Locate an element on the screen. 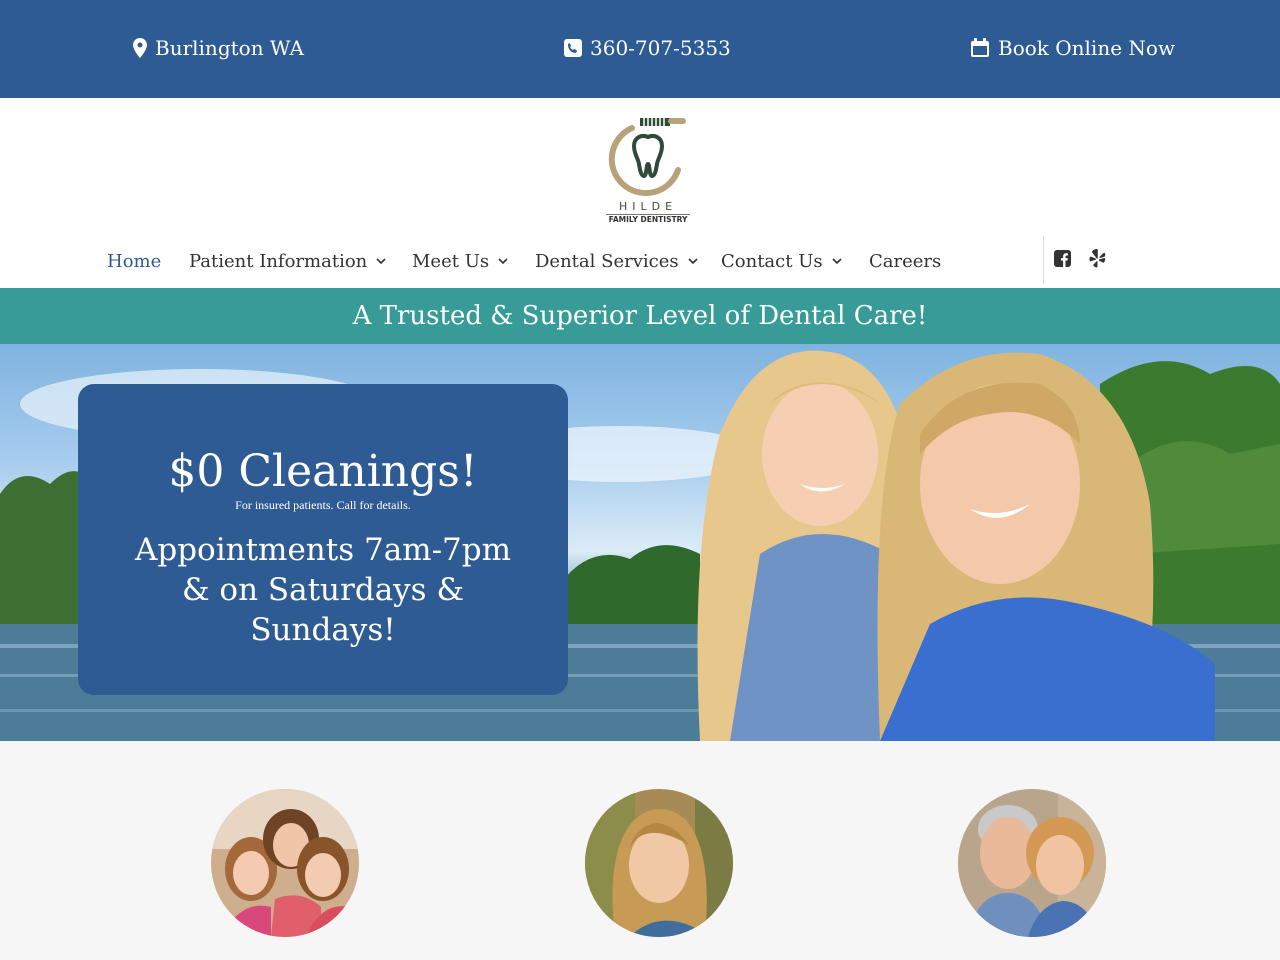 The height and width of the screenshot is (960, 1280). facebook-link is located at coordinates (1062, 258).